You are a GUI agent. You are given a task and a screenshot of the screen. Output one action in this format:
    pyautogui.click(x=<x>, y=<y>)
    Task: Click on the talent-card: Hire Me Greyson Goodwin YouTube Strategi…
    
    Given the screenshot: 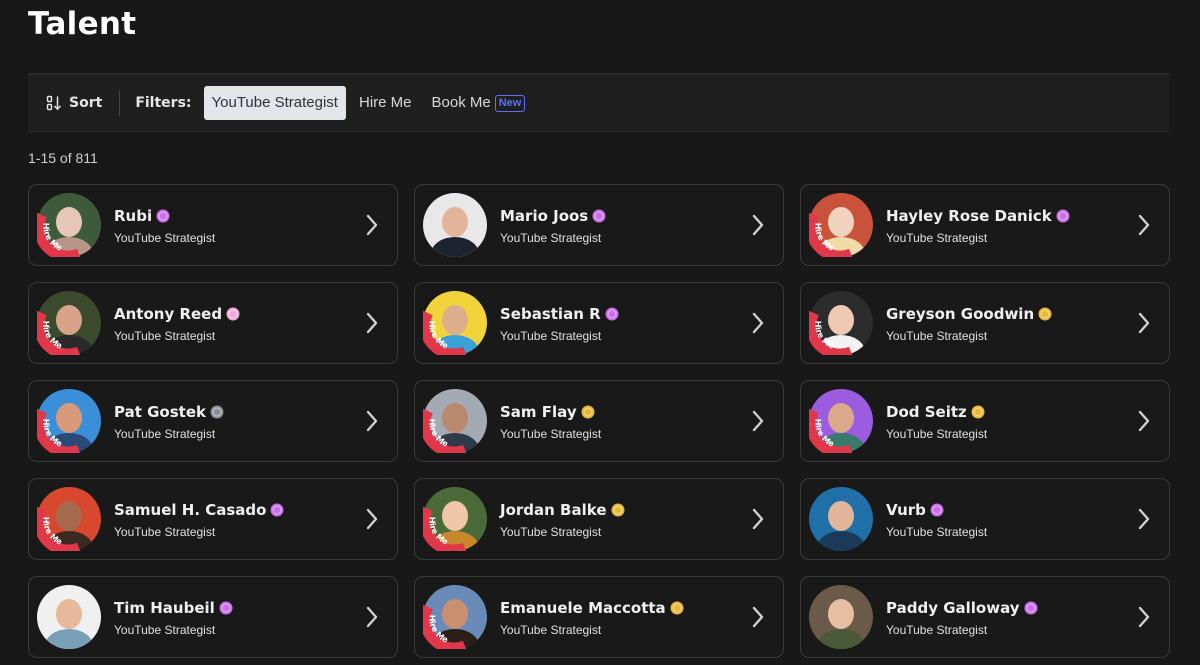 What is the action you would take?
    pyautogui.click(x=985, y=323)
    